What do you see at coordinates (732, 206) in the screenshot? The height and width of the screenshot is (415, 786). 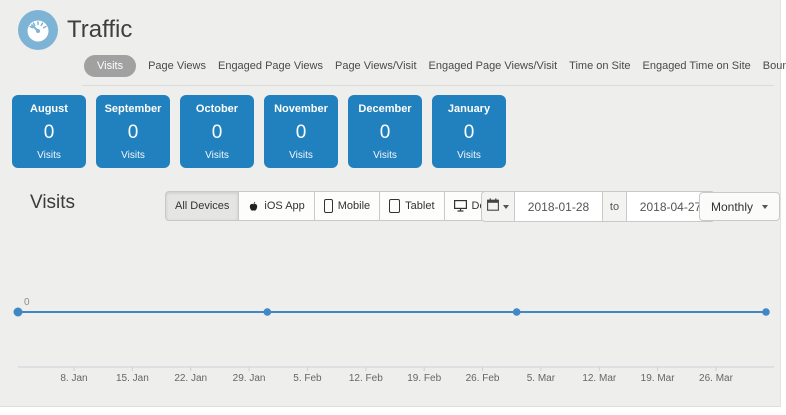 I see `granularity-value: Monthly` at bounding box center [732, 206].